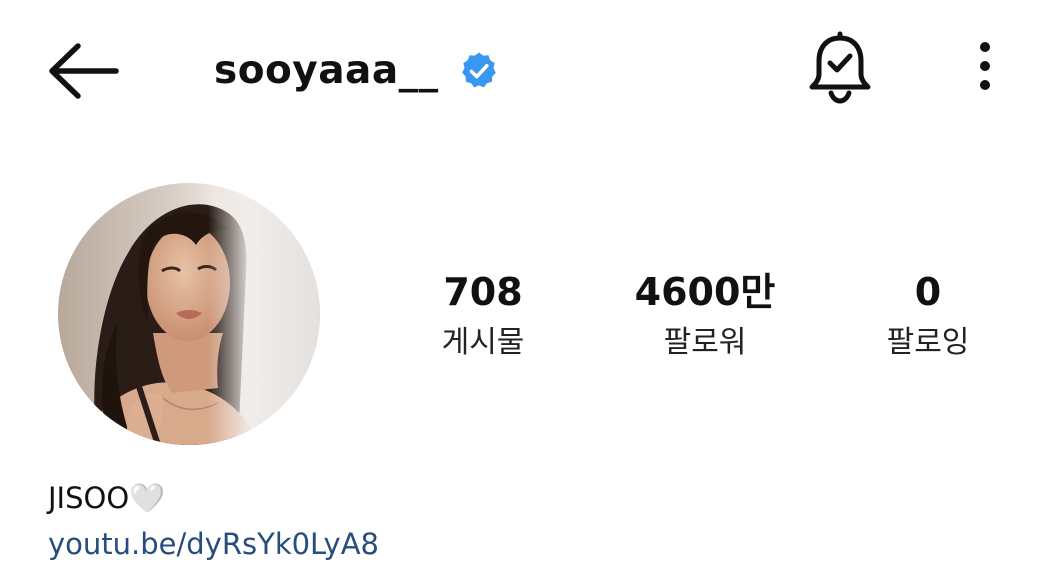 The image size is (1057, 567). Describe the element at coordinates (705, 342) in the screenshot. I see `followers-label: 팔로워` at that location.